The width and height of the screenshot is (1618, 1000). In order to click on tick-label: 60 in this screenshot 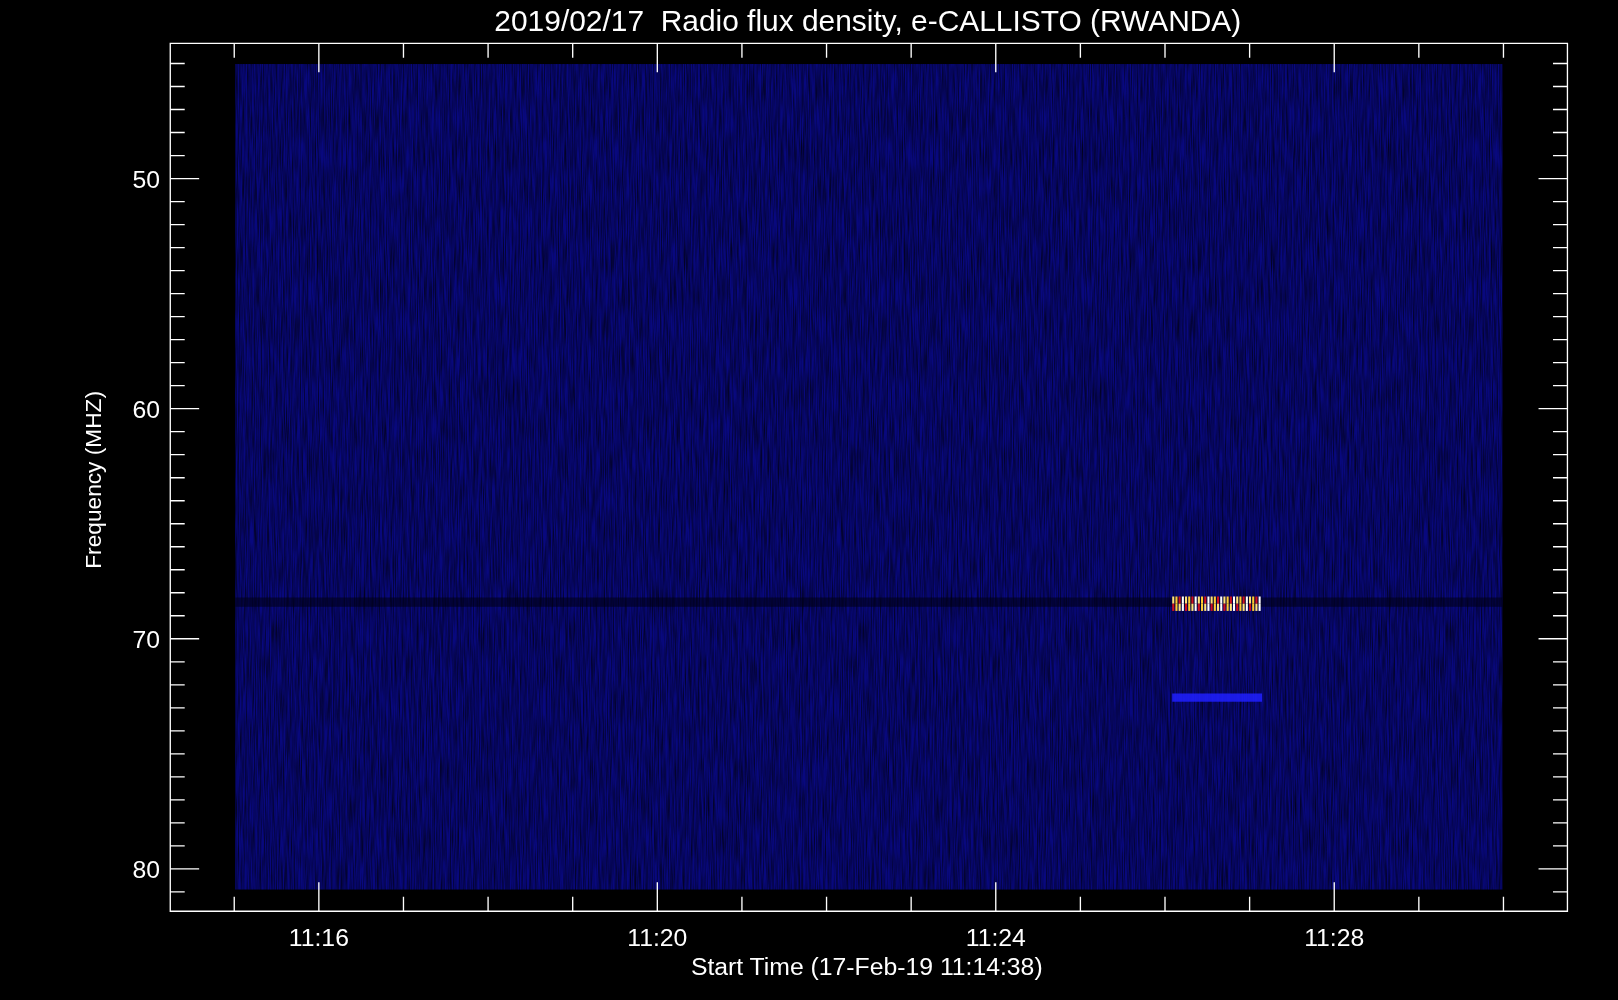, I will do `click(146, 409)`.